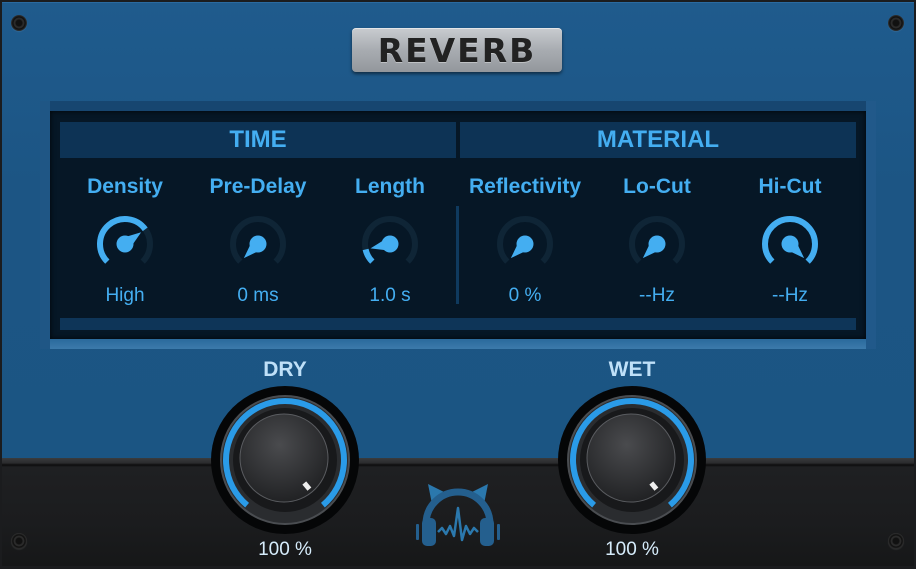  I want to click on param-length: Length 1.0 s, so click(390, 240).